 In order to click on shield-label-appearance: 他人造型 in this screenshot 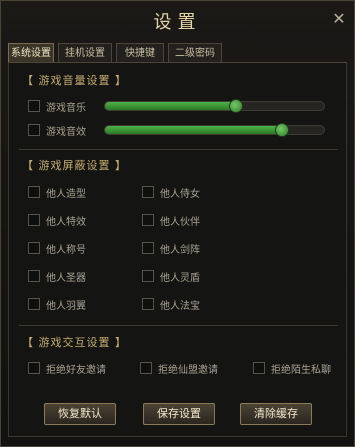, I will do `click(66, 194)`.